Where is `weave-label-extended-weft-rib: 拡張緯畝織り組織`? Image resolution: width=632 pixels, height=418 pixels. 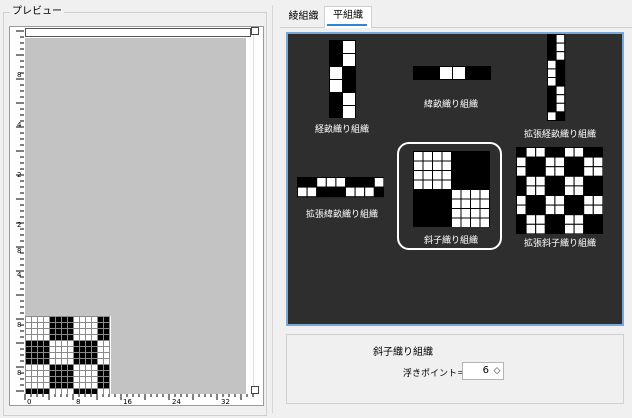
weave-label-extended-weft-rib: 拡張緯畝織り組織 is located at coordinates (342, 213).